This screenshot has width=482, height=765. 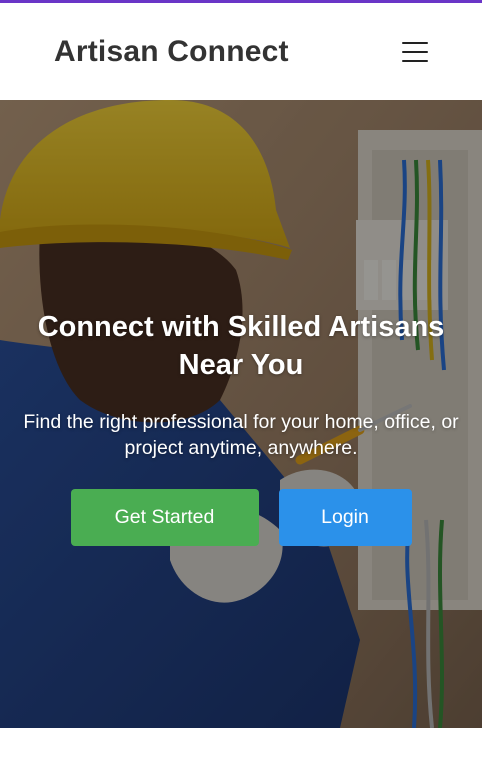 I want to click on hero-button-group: Get Started Login, so click(x=241, y=517).